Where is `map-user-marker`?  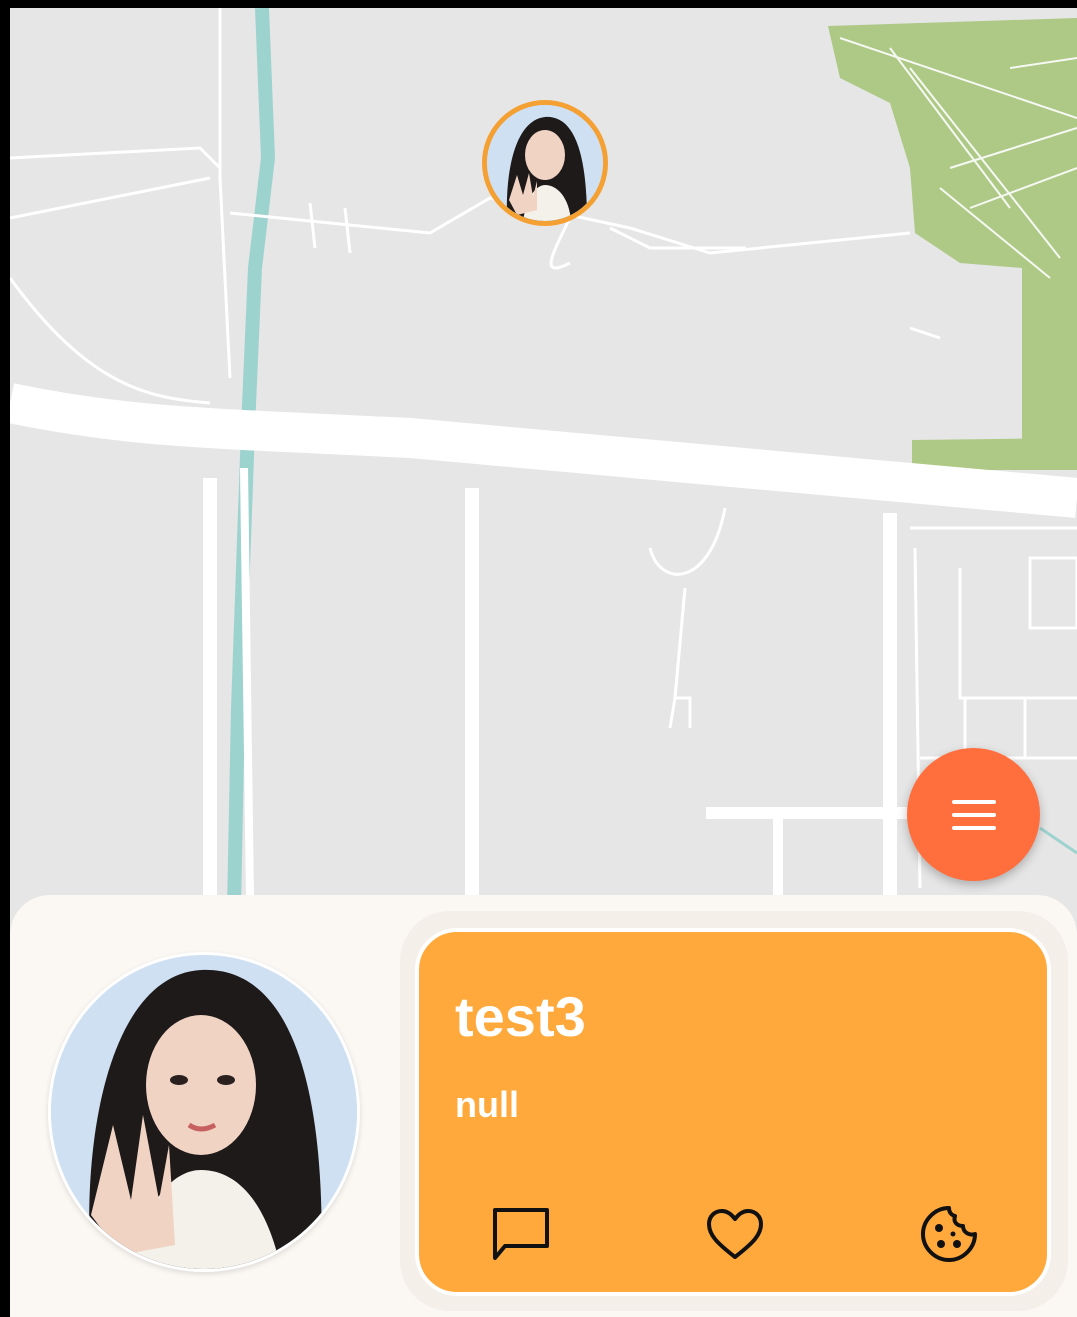
map-user-marker is located at coordinates (545, 163).